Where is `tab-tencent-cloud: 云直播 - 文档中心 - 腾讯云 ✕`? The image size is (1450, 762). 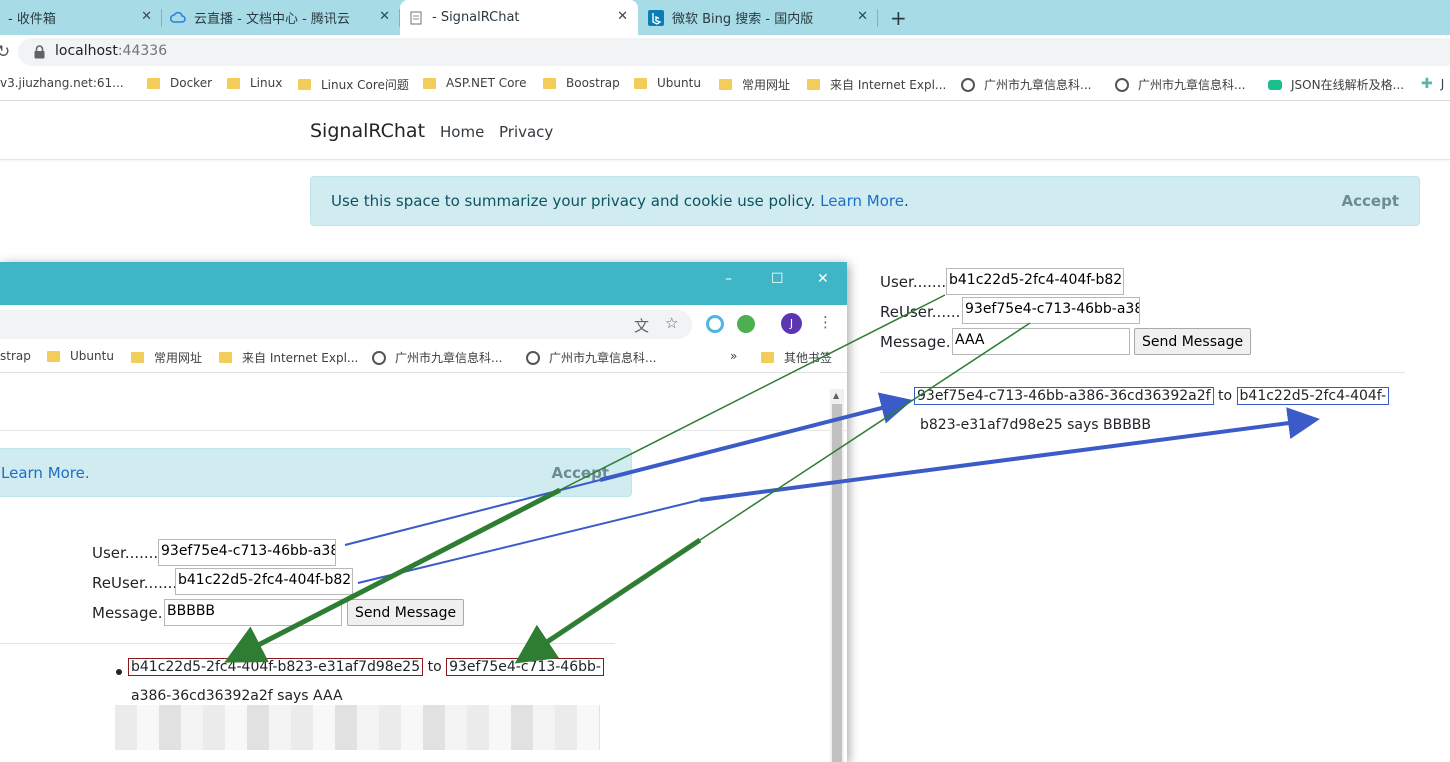 tab-tencent-cloud: 云直播 - 文档中心 - 腾讯云 ✕ is located at coordinates (281, 17).